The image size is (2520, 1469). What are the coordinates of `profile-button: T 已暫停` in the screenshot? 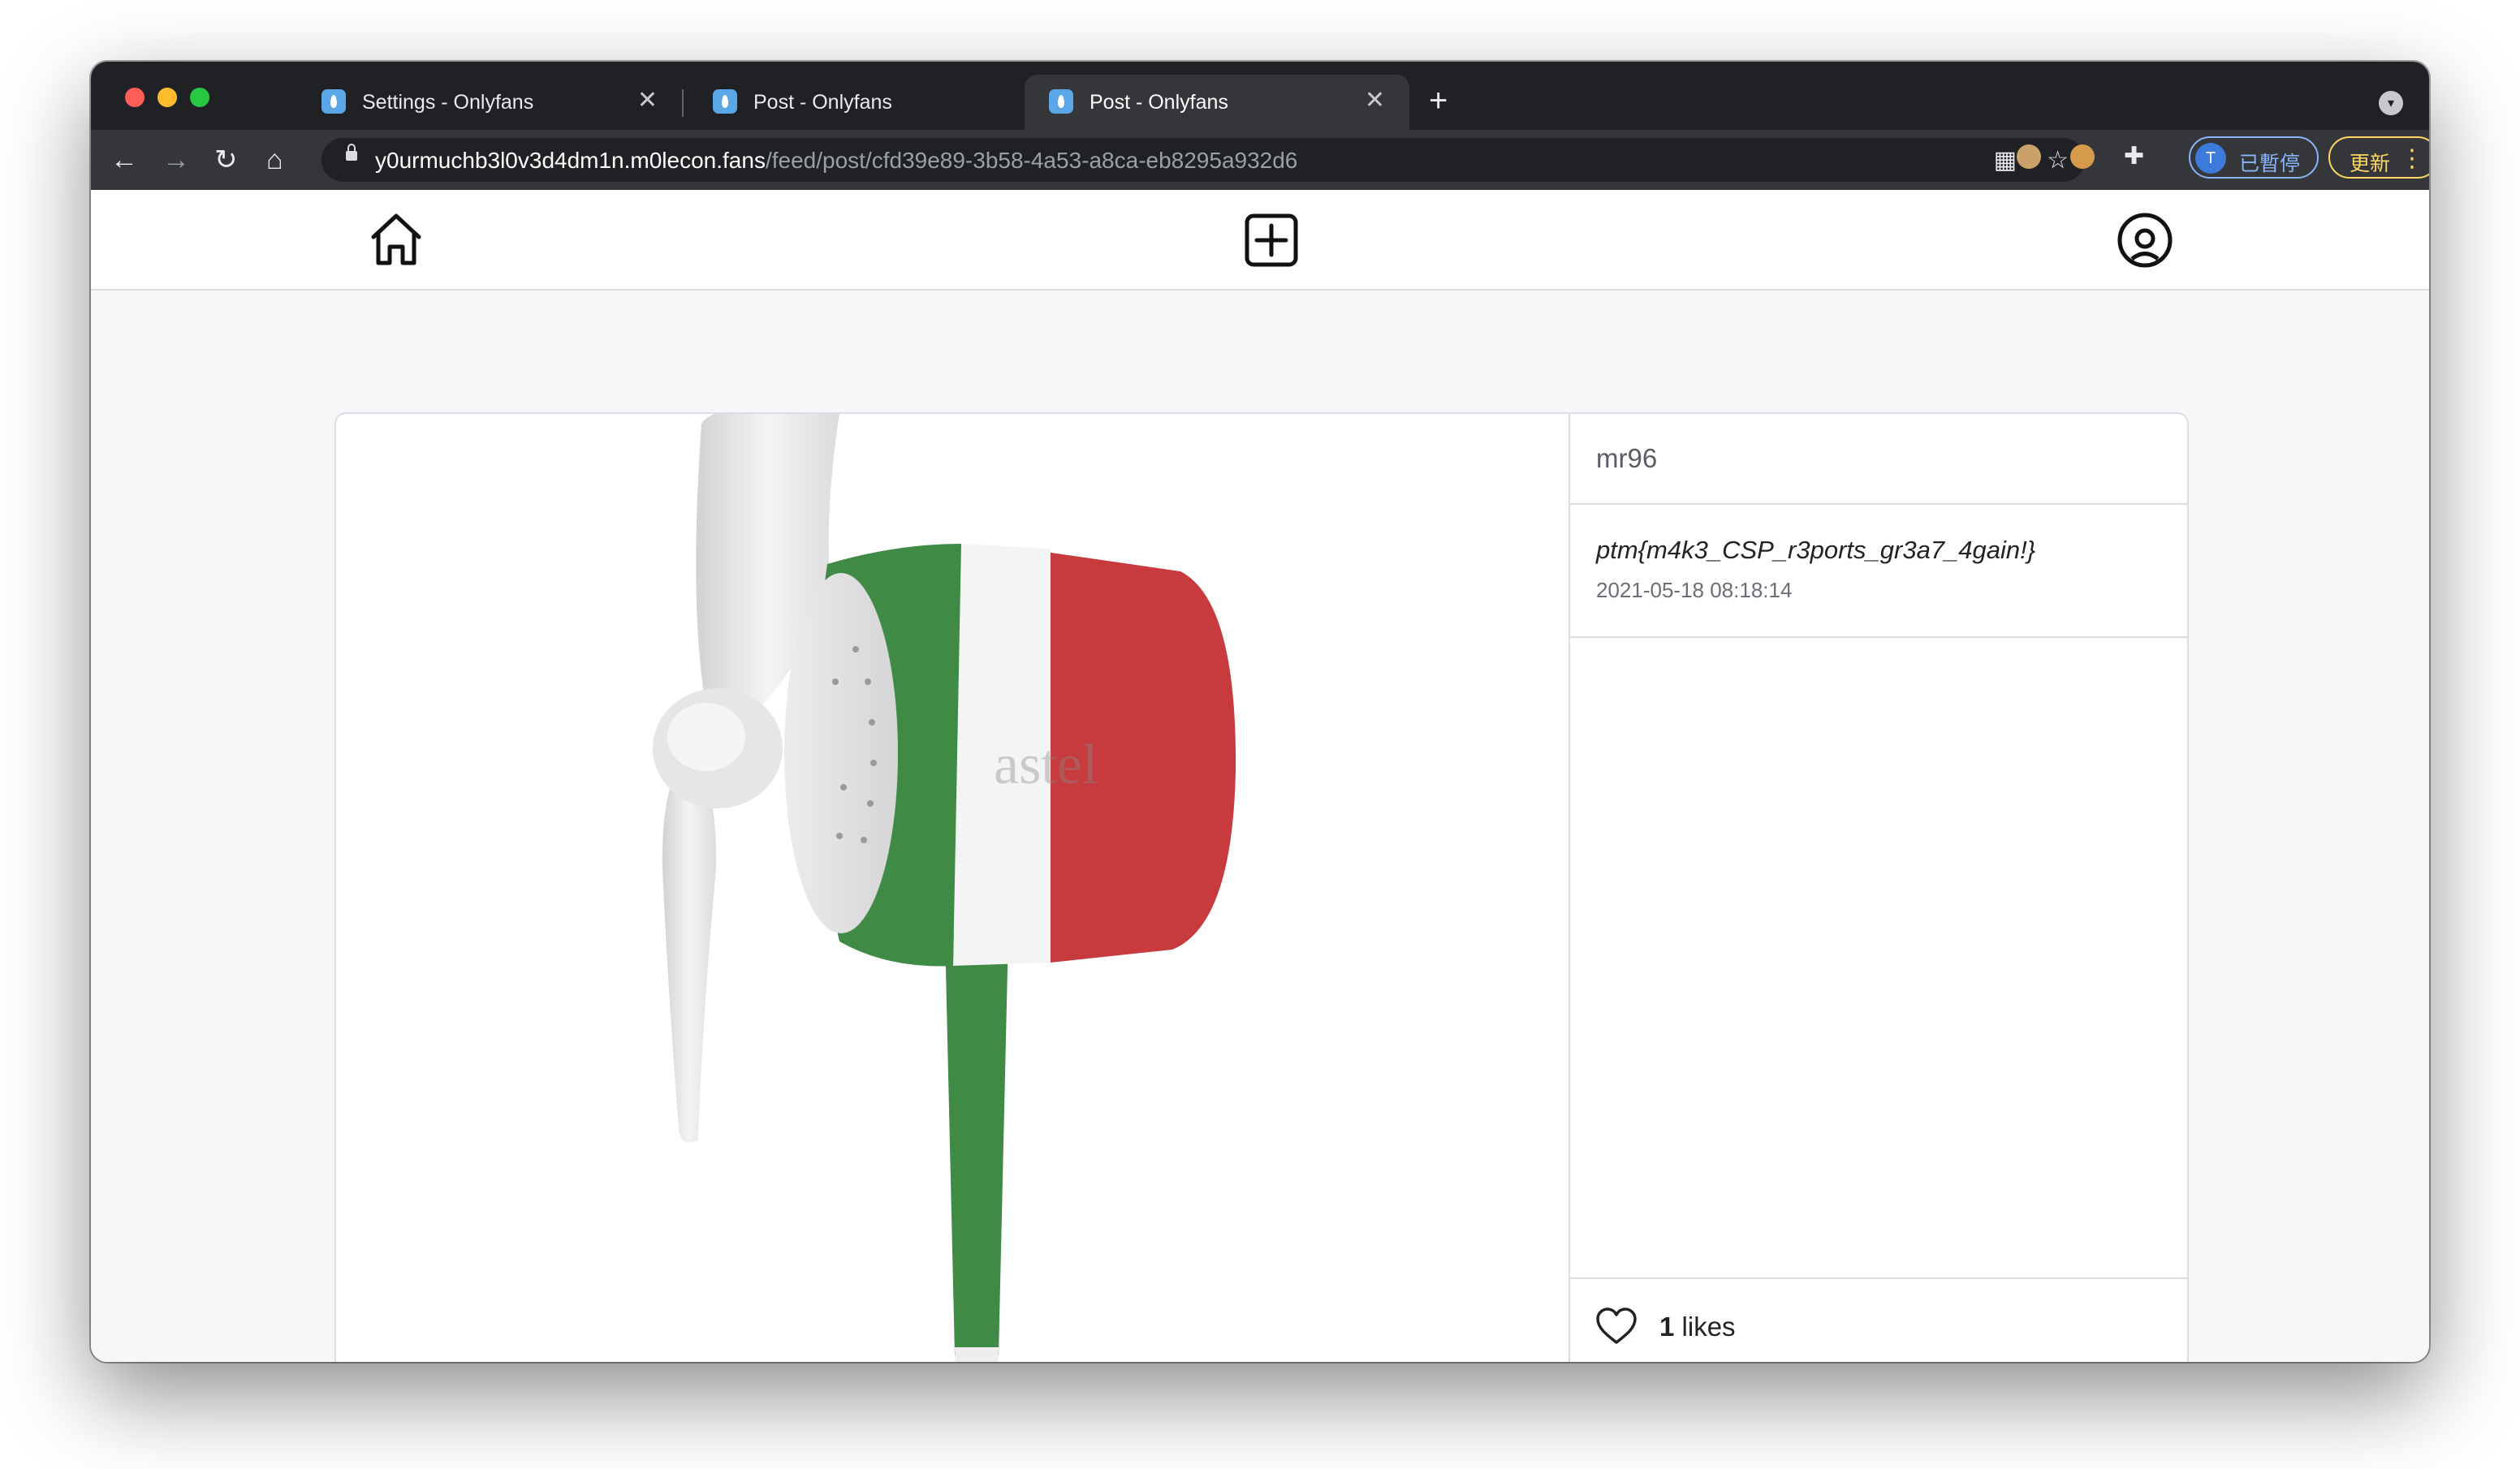 It's located at (2254, 157).